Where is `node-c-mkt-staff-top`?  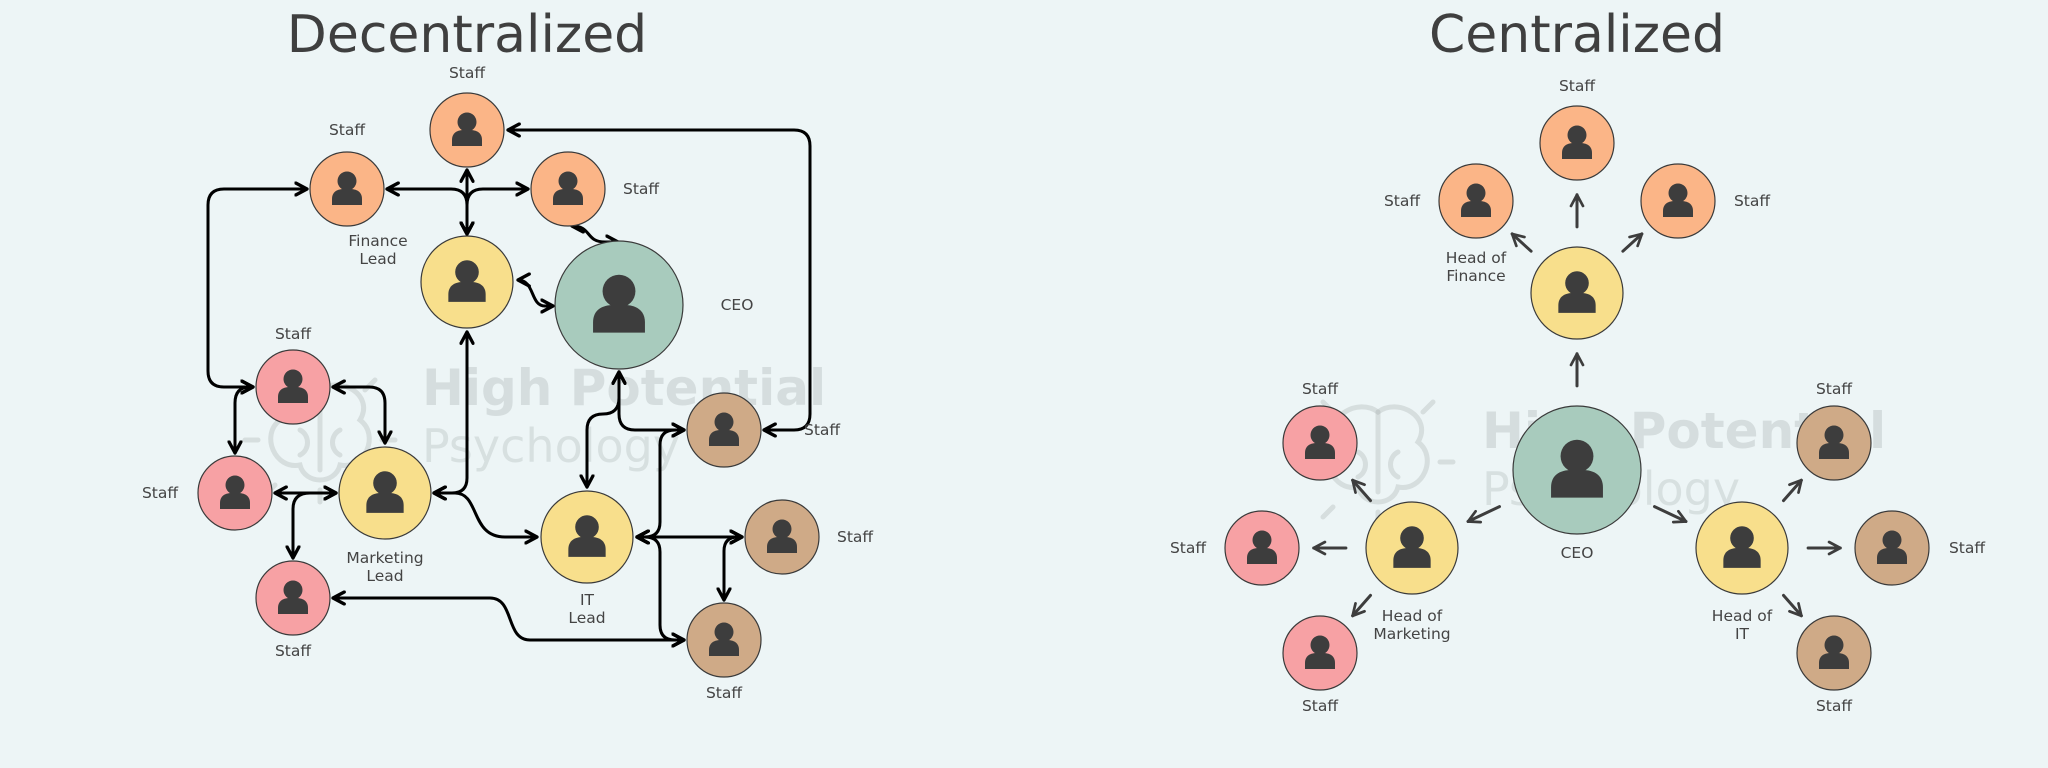
node-c-mkt-staff-top is located at coordinates (1320, 443).